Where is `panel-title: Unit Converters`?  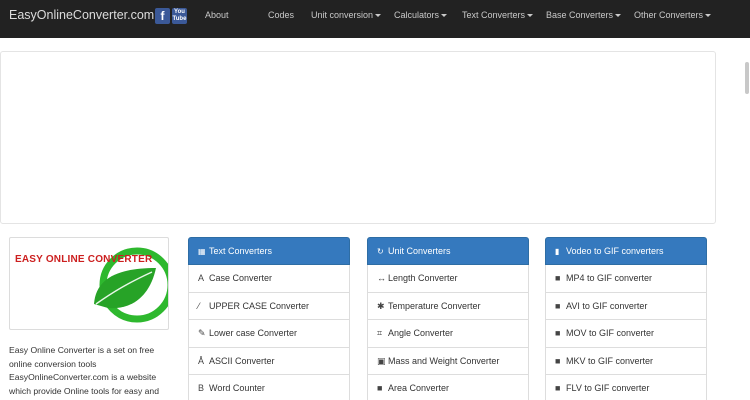 panel-title: Unit Converters is located at coordinates (419, 251).